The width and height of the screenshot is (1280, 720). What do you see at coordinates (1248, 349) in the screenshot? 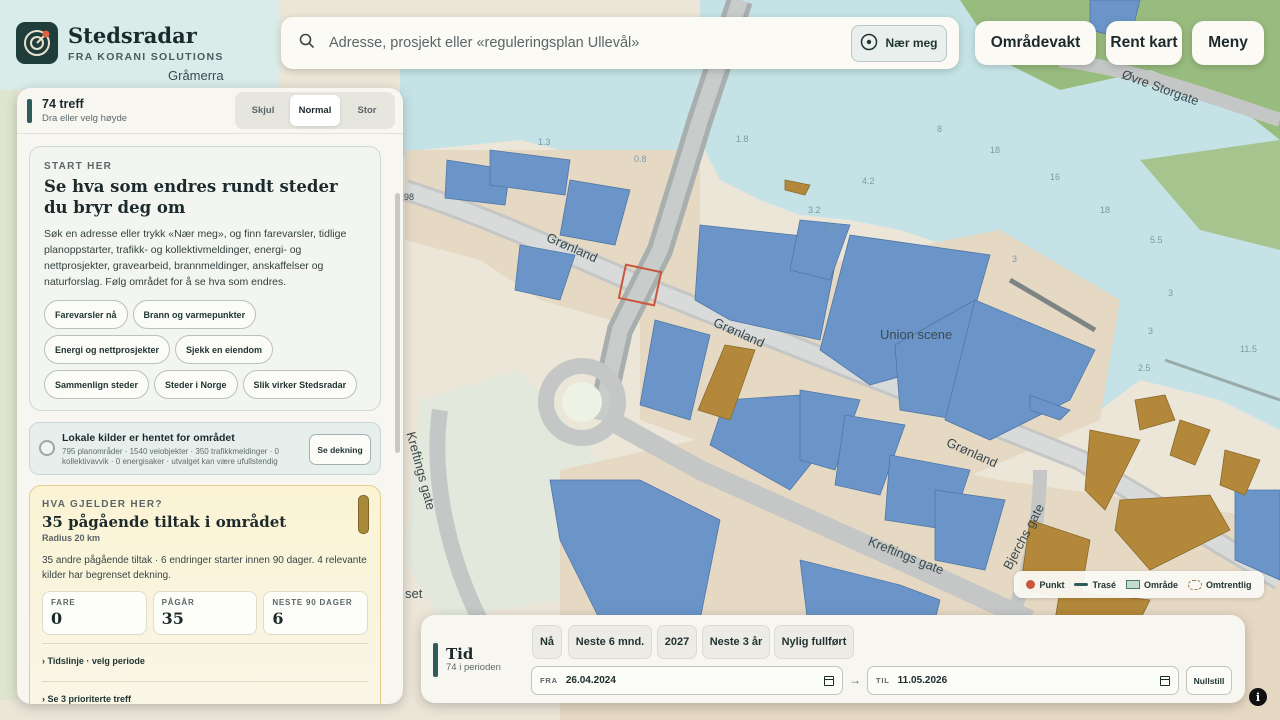
I see `depth-label: 11.5` at bounding box center [1248, 349].